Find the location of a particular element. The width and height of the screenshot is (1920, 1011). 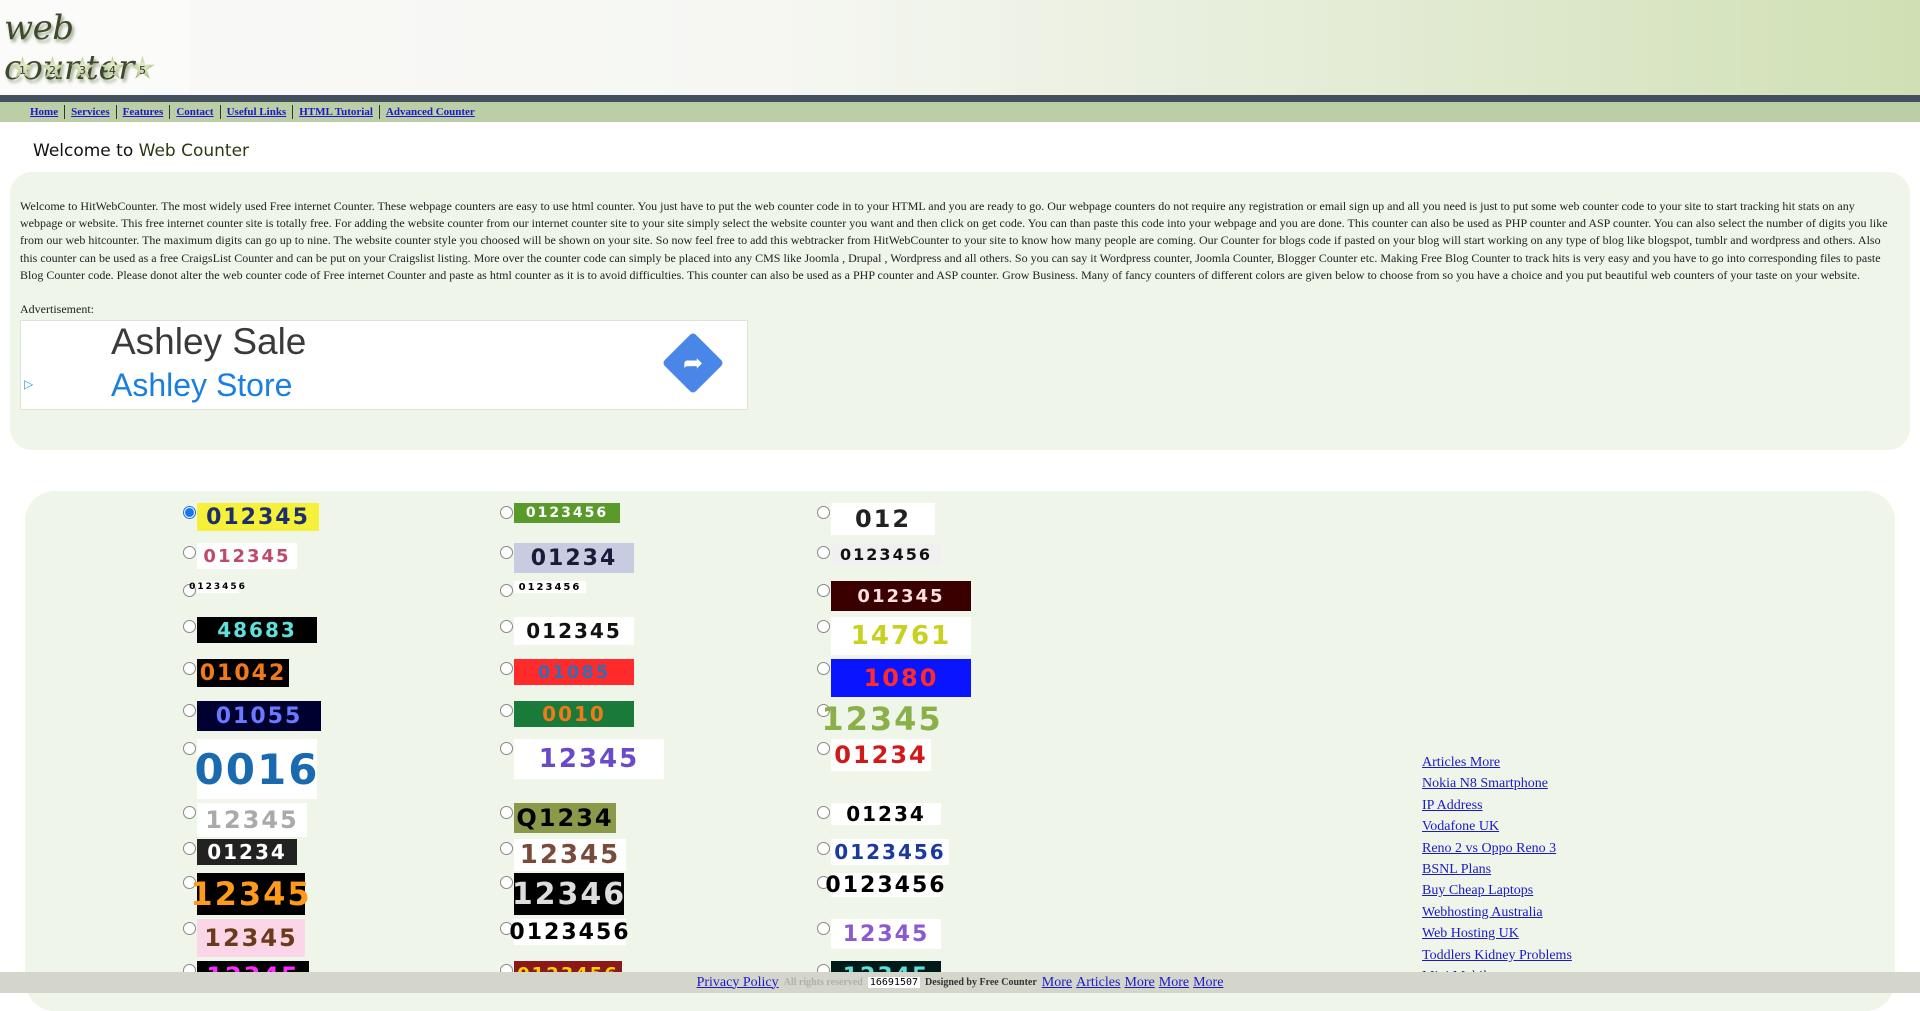

counter-option: 012345 is located at coordinates (894, 596).